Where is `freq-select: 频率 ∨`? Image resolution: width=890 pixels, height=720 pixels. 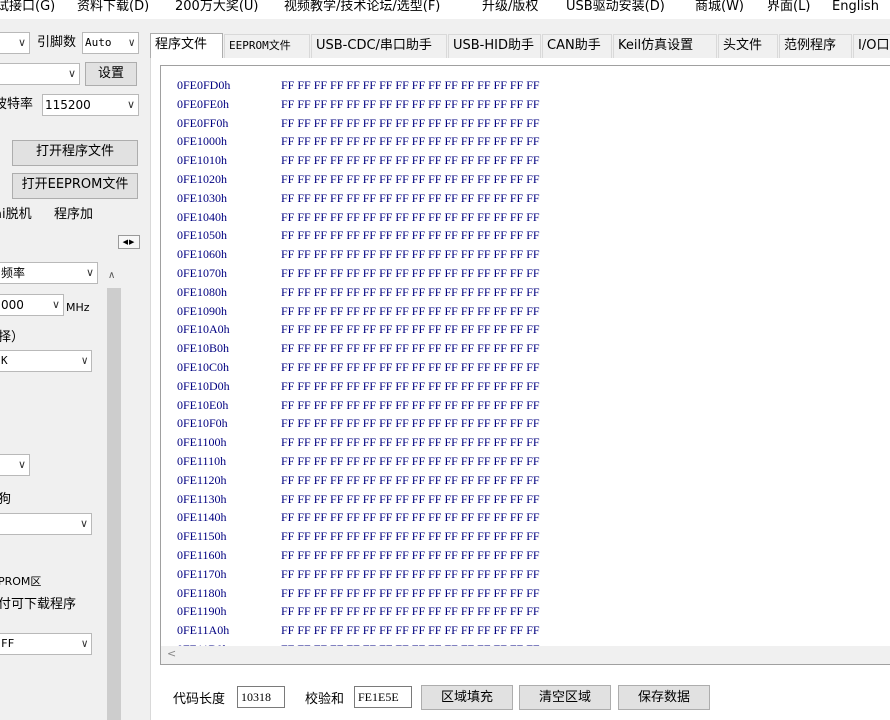 freq-select: 频率 ∨ is located at coordinates (49, 273).